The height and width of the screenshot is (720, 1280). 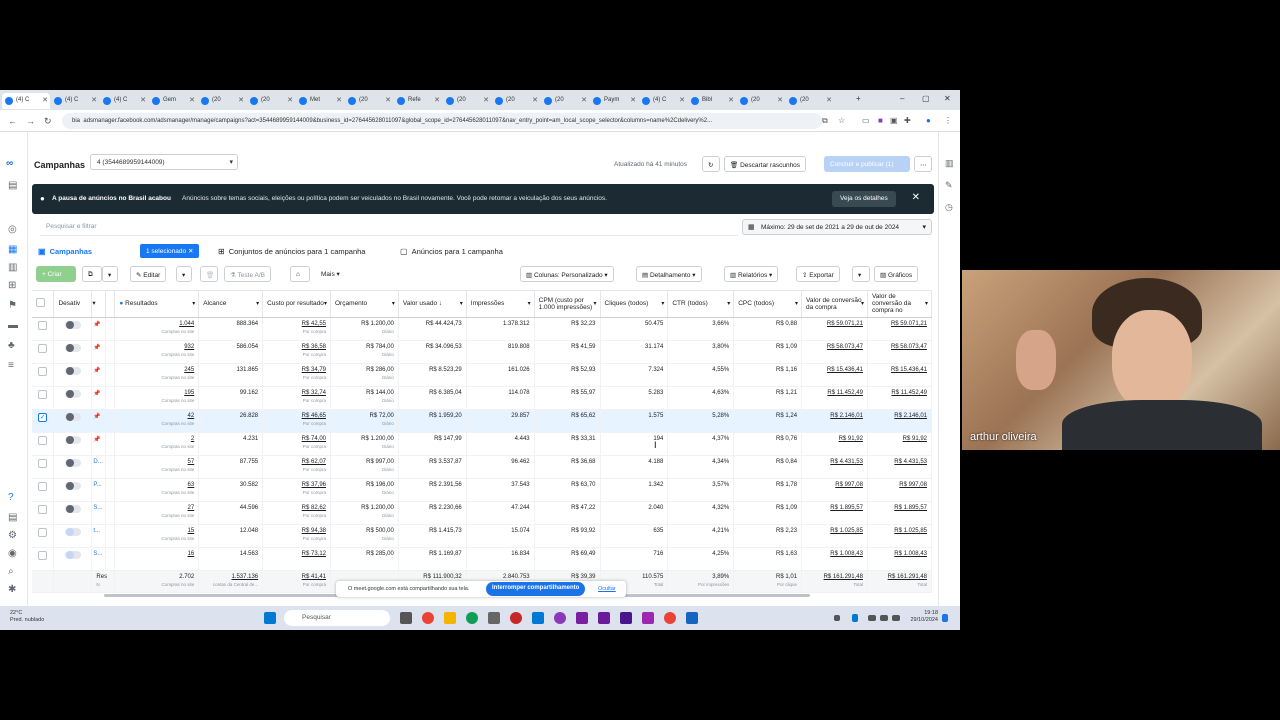 I want to click on duplicate-button: ⧉, so click(x=92, y=274).